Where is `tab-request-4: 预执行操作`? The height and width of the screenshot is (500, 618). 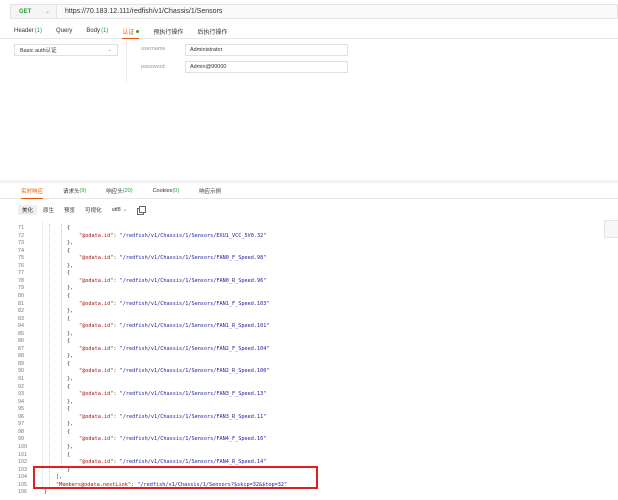
tab-request-4: 预执行操作 is located at coordinates (168, 31).